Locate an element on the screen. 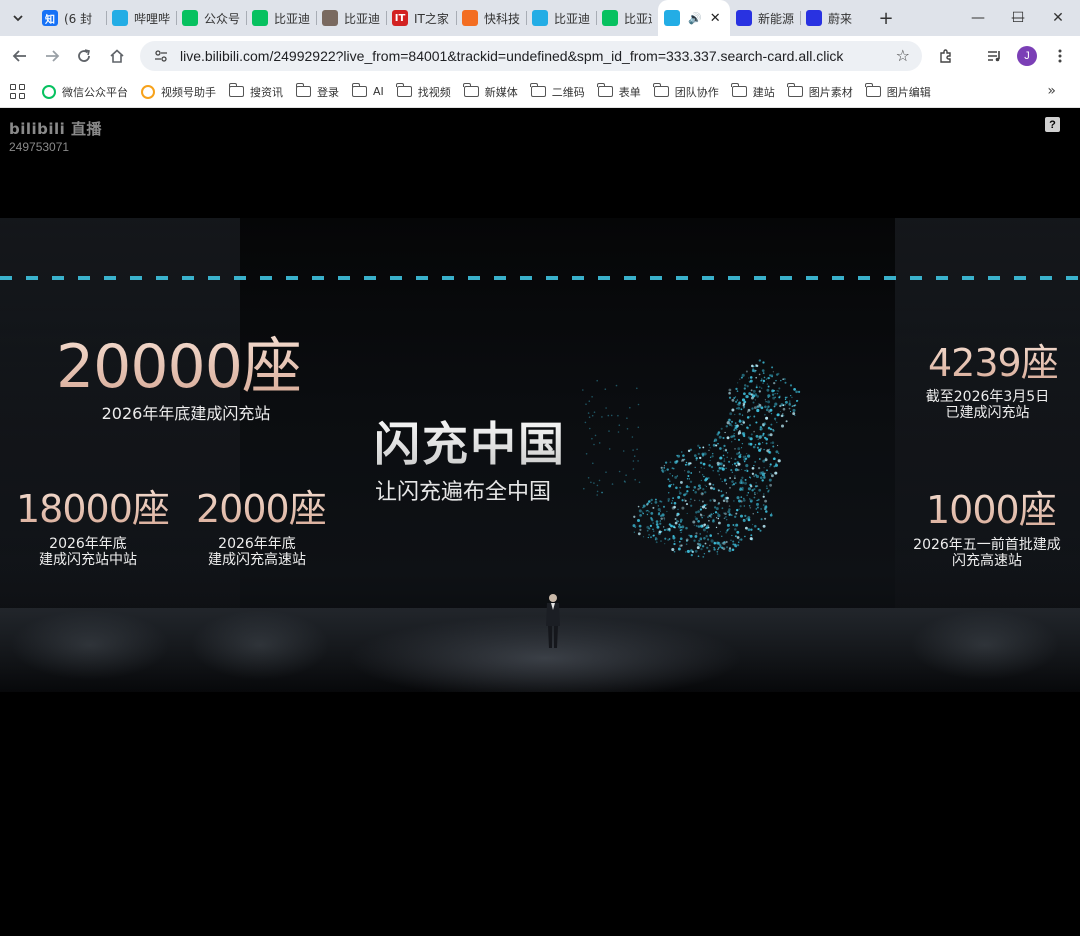  maximize-window-button: ☐ is located at coordinates (1018, 18).